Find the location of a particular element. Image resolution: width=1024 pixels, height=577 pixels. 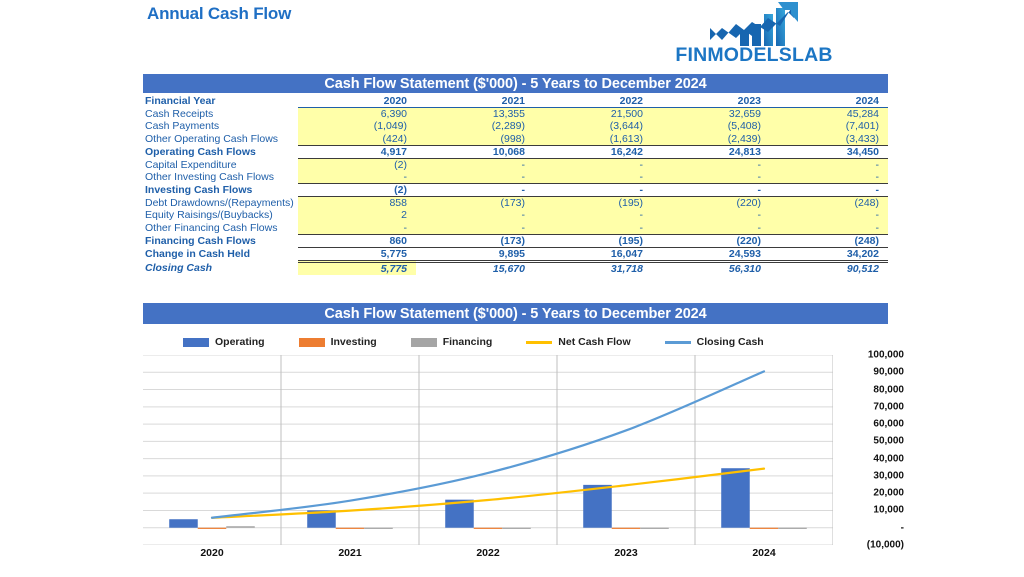

table-cell: 32,659 is located at coordinates (711, 114).